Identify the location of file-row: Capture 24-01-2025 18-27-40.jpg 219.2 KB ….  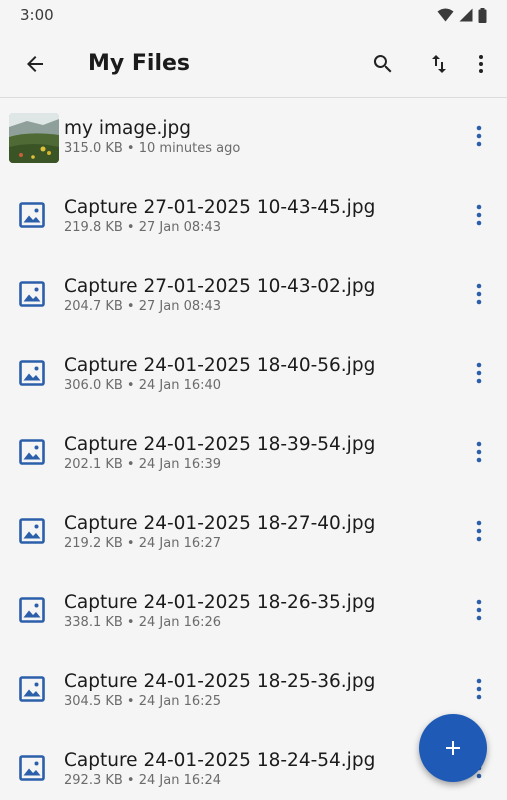
(253, 532).